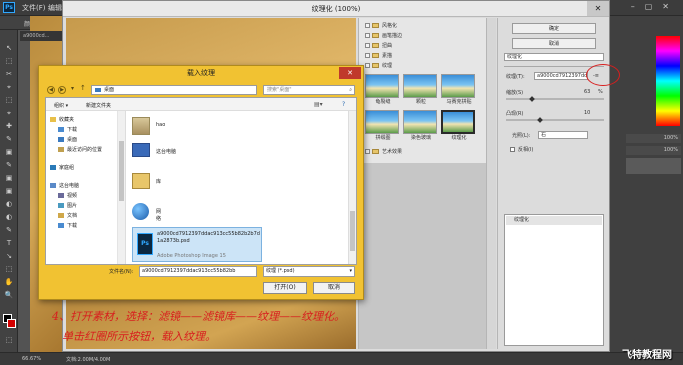 Image resolution: width=683 pixels, height=365 pixels. Describe the element at coordinates (400, 36) in the screenshot. I see `category-brush-strokes: 画笔描边` at that location.